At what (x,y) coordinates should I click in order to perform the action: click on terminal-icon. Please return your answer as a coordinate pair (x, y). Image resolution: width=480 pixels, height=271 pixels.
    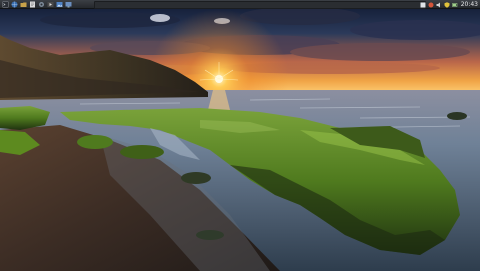
    Looking at the image, I should click on (5, 4).